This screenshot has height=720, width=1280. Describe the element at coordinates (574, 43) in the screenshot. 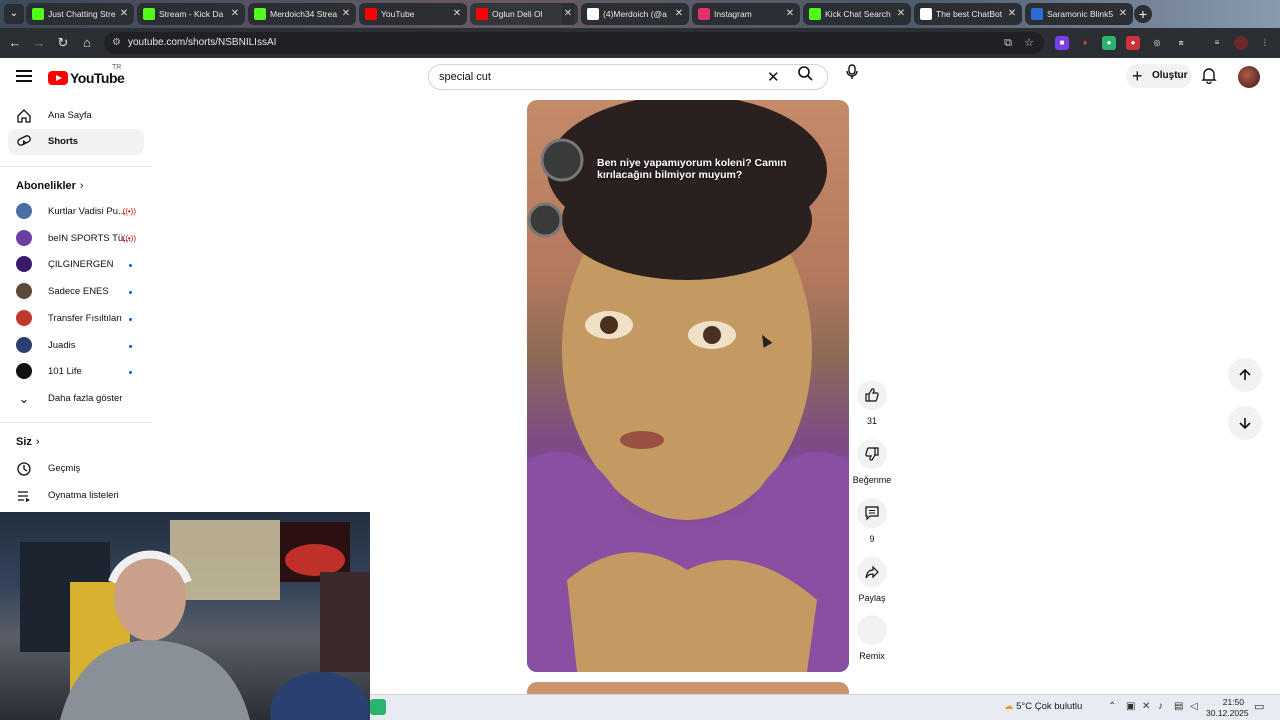

I see `address-bar: ⚙ youtube.com/shorts/NSBNILIssAI ⧉ ☆` at that location.